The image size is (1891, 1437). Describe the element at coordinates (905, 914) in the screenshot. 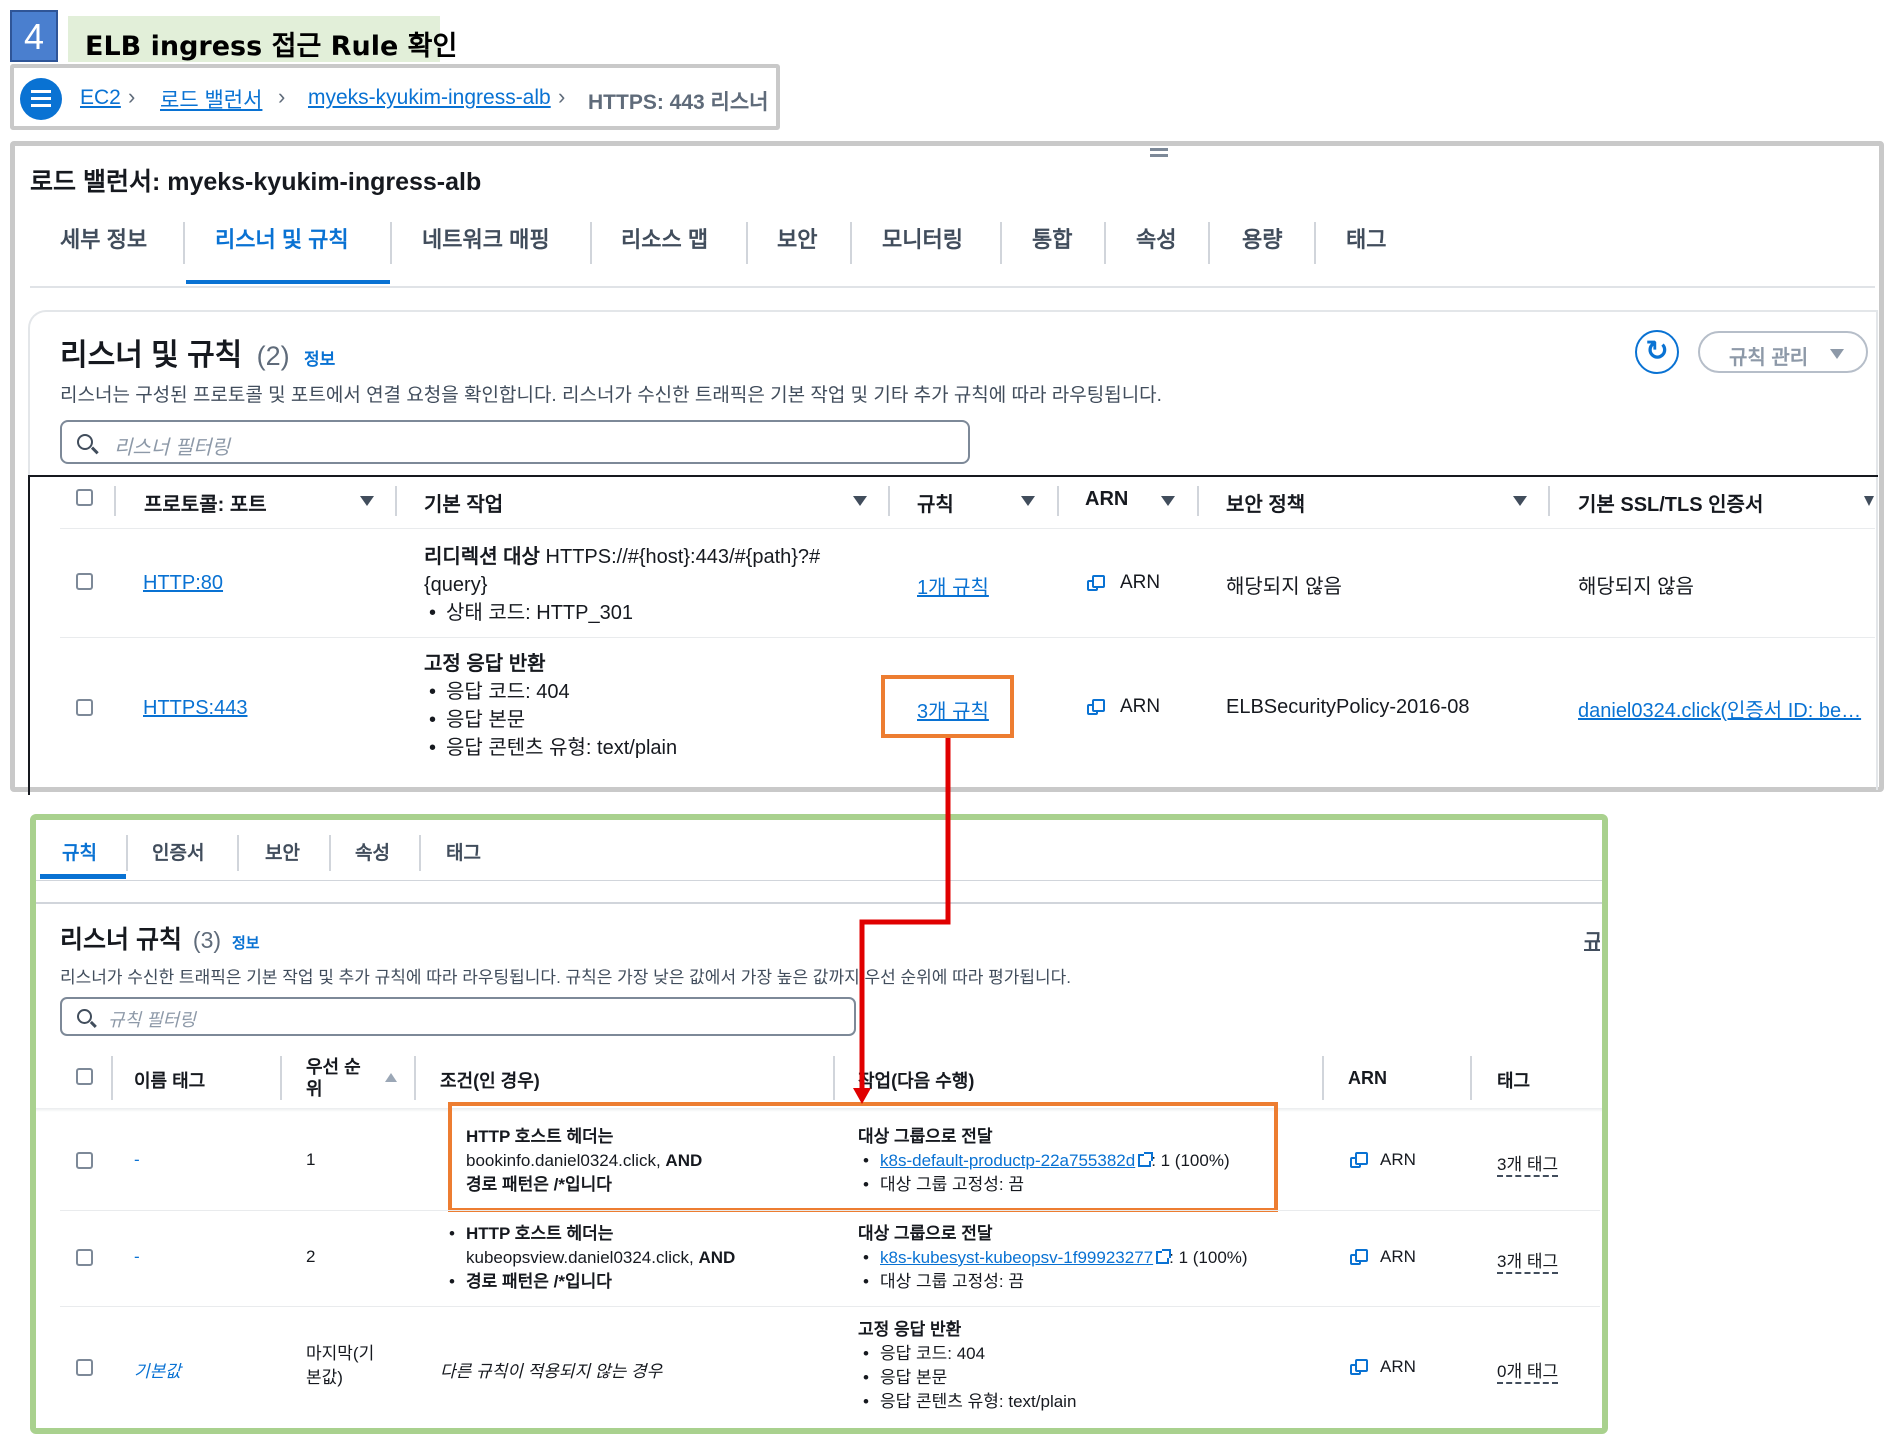

I see `connector-line` at that location.